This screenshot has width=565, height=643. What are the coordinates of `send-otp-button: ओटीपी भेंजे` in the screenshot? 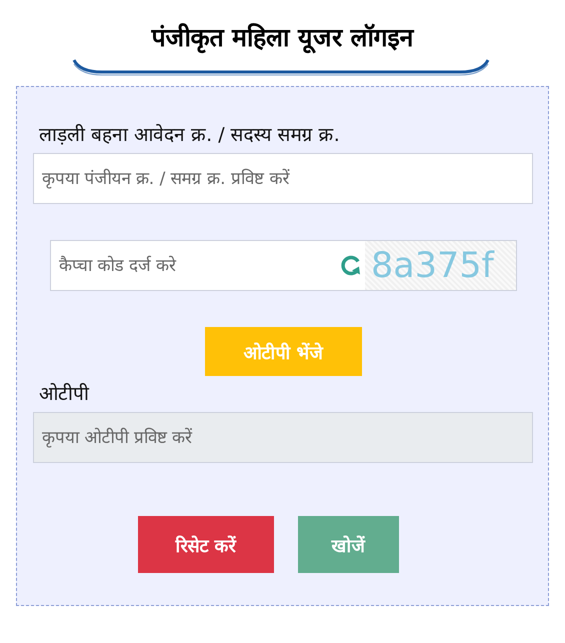 It's located at (283, 351).